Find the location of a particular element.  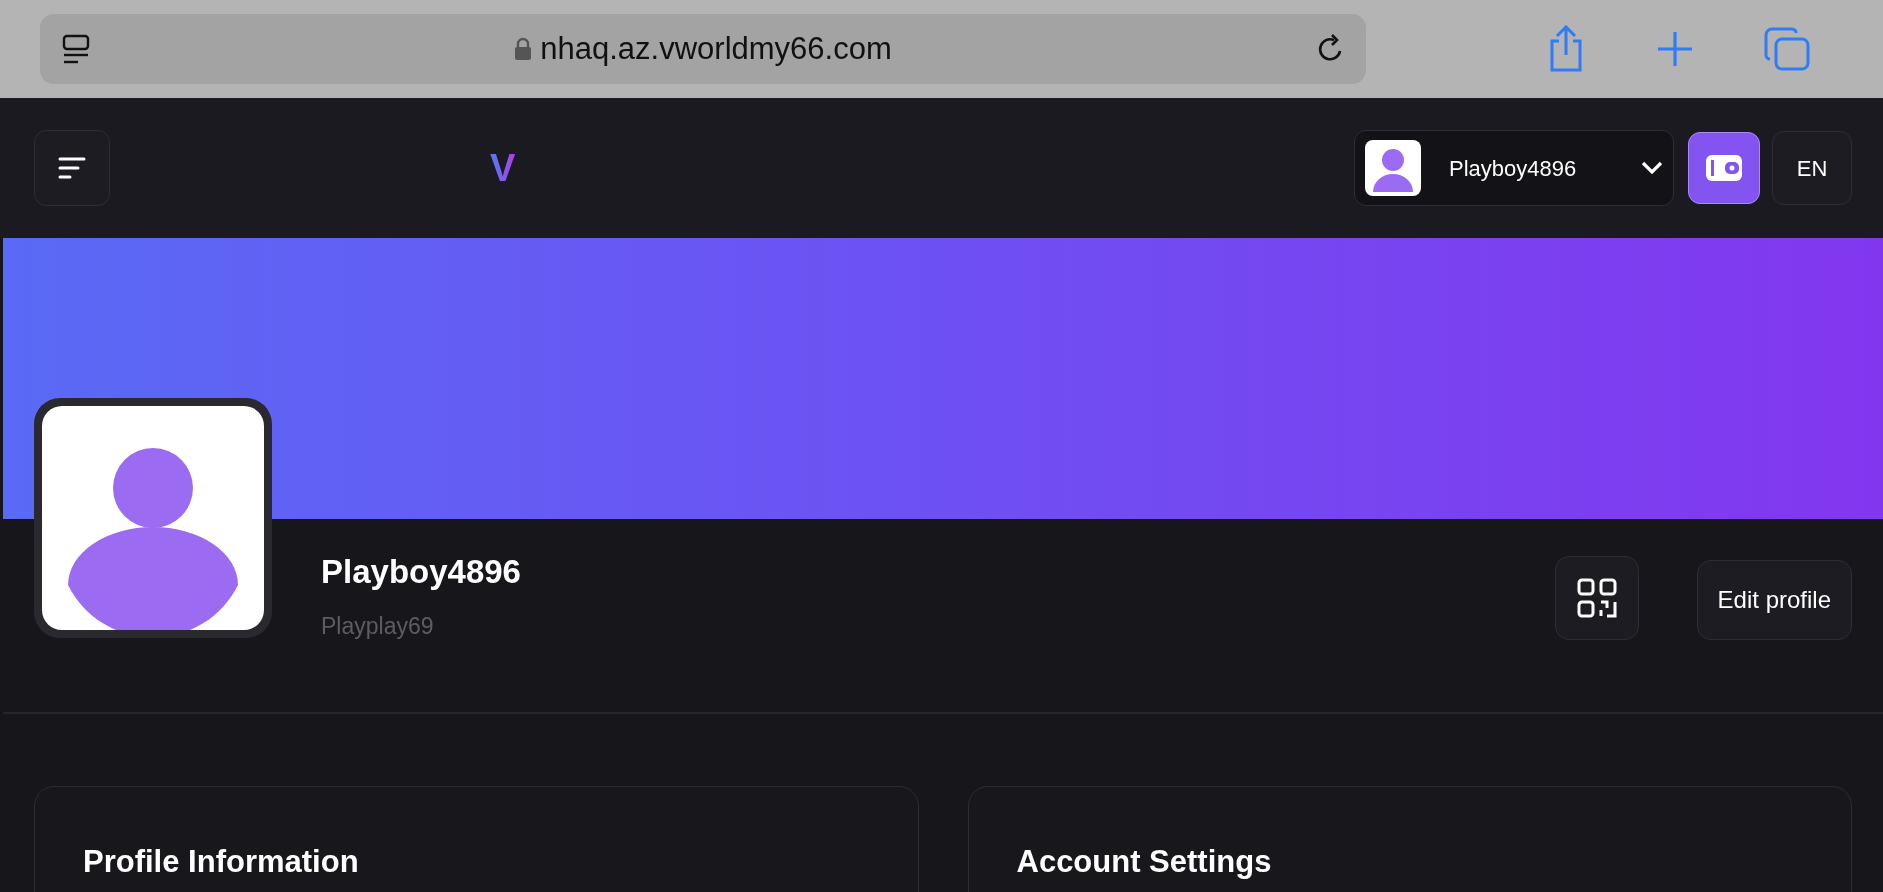

wallet-button is located at coordinates (1724, 168).